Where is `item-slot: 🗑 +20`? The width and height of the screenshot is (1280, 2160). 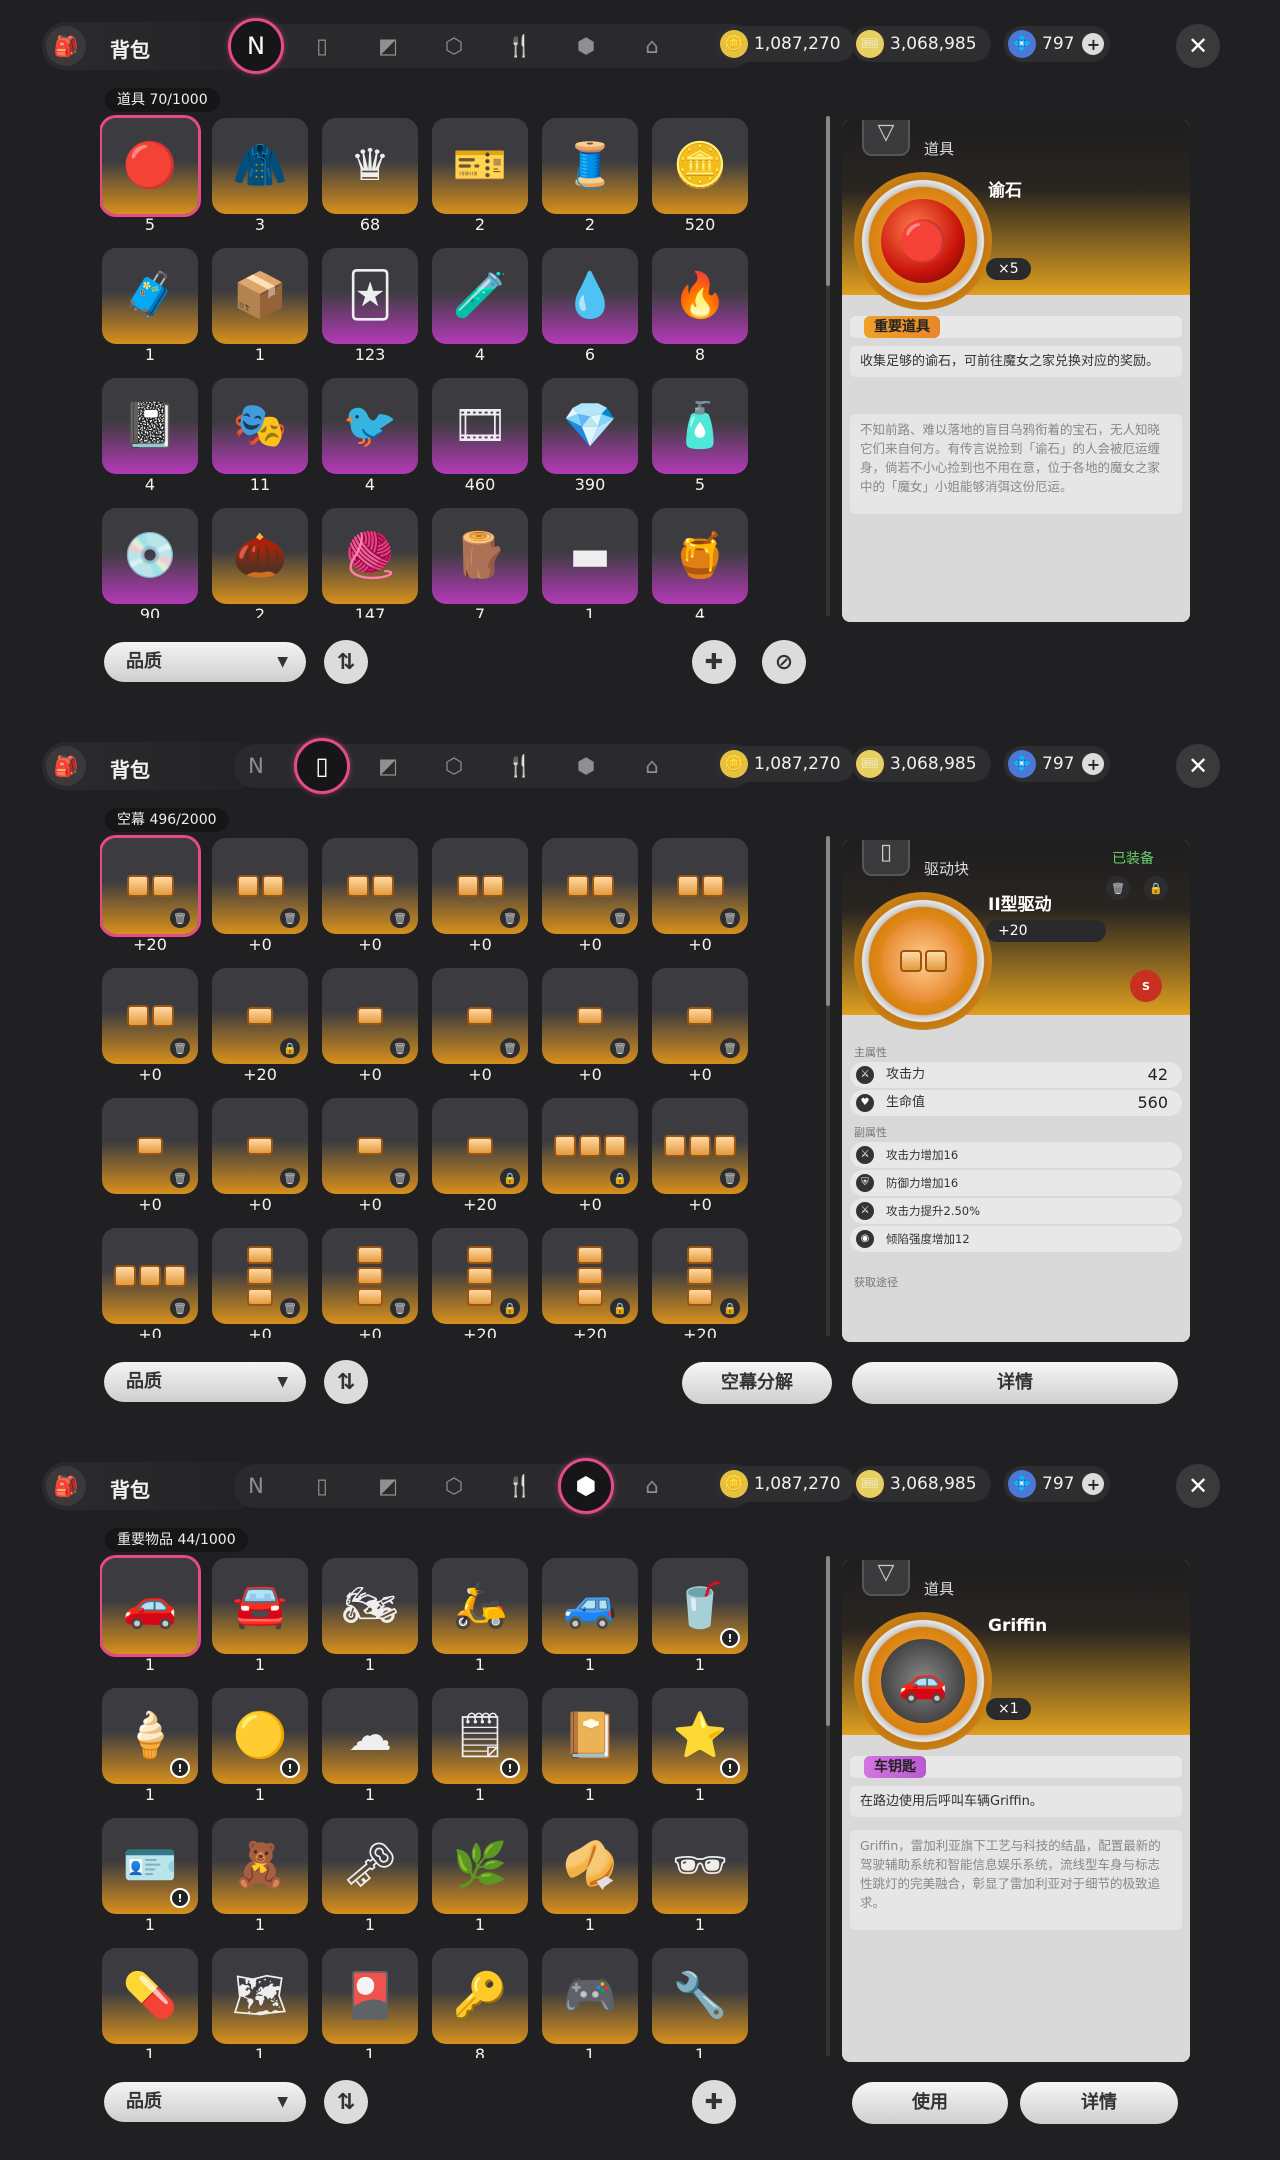
item-slot: 🗑 +20 is located at coordinates (150, 896).